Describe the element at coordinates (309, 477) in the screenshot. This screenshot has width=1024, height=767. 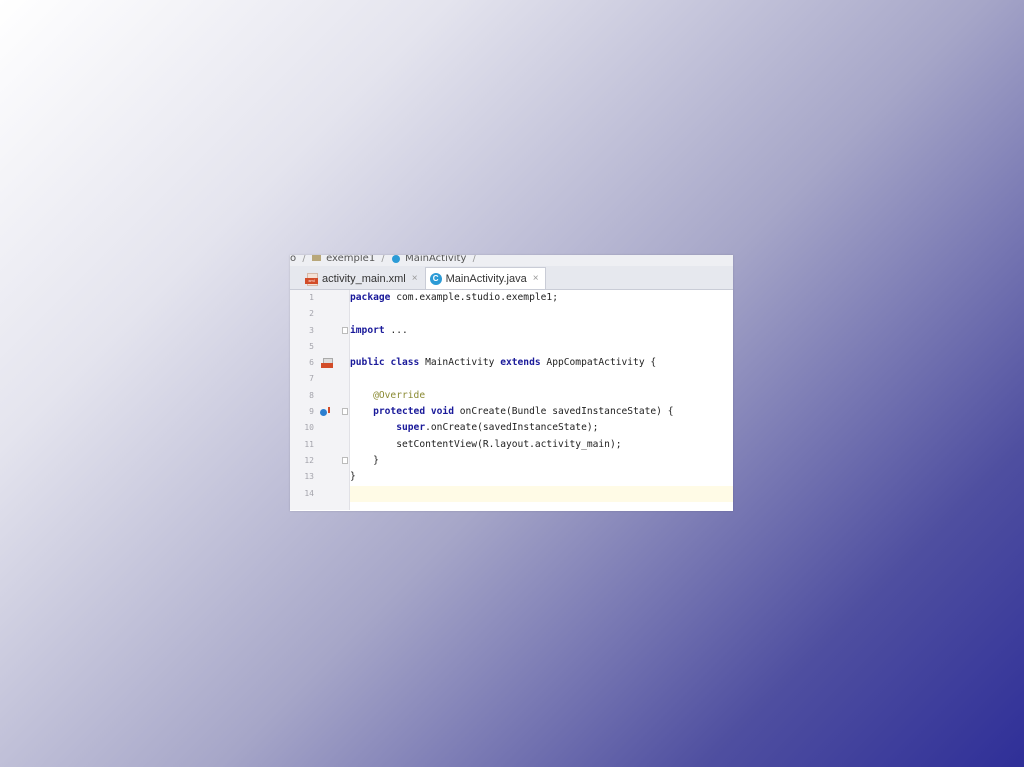
I see `line-number: 13` at that location.